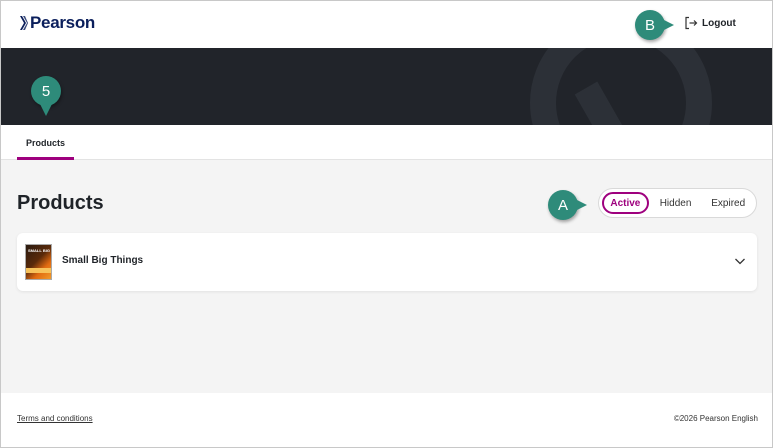 Image resolution: width=773 pixels, height=448 pixels. What do you see at coordinates (691, 23) in the screenshot?
I see `logout-icon` at bounding box center [691, 23].